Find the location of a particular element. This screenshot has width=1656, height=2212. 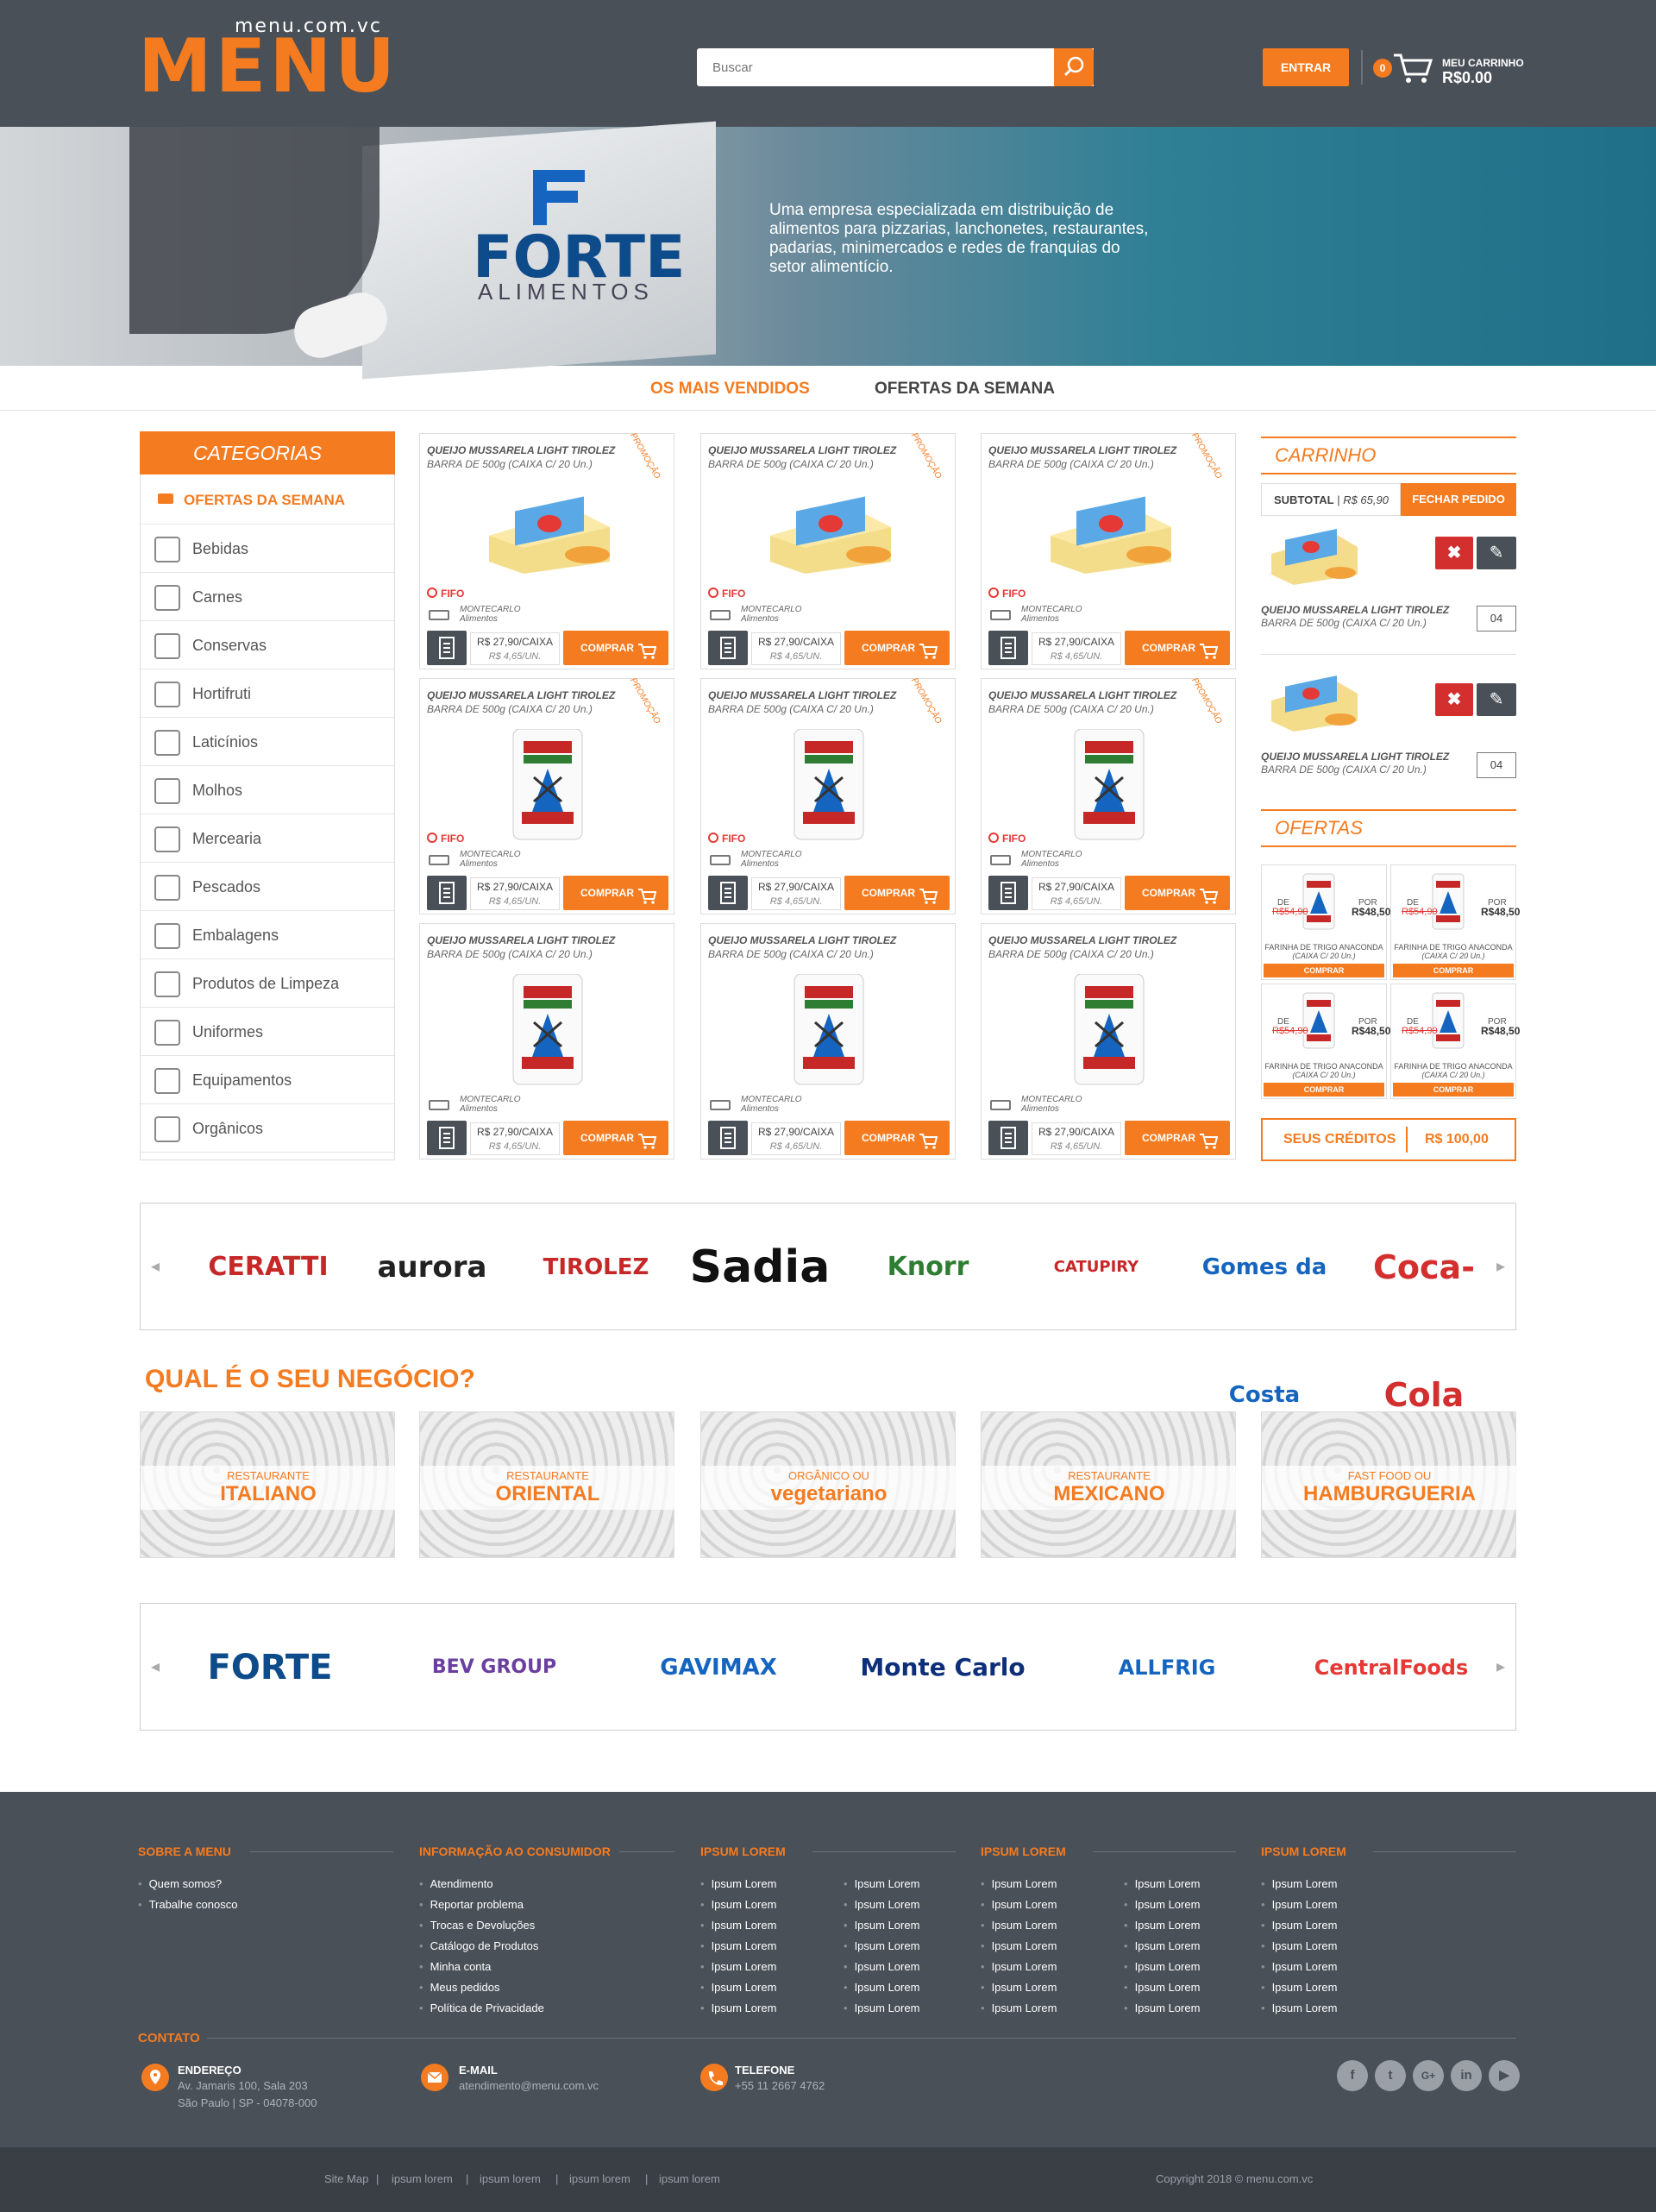

search-button is located at coordinates (1074, 67).